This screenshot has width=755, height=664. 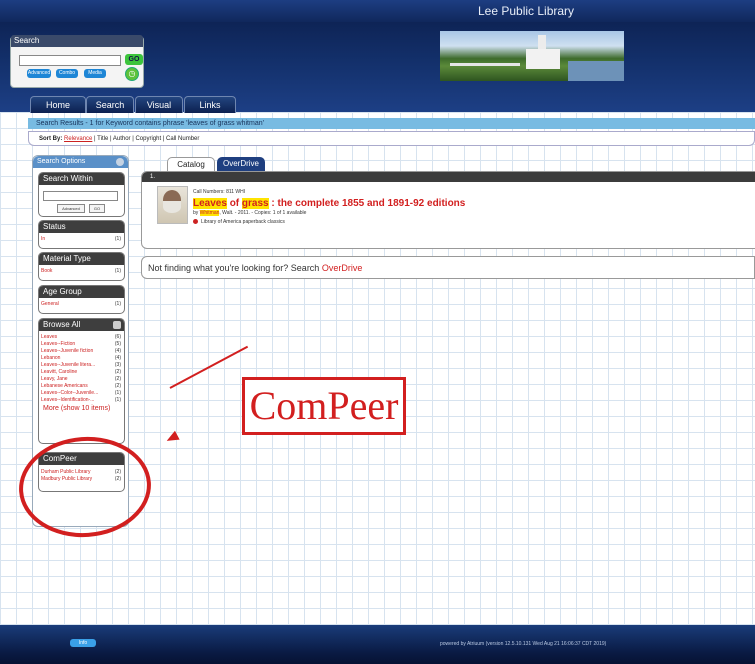 I want to click on info-button: Info, so click(x=83, y=643).